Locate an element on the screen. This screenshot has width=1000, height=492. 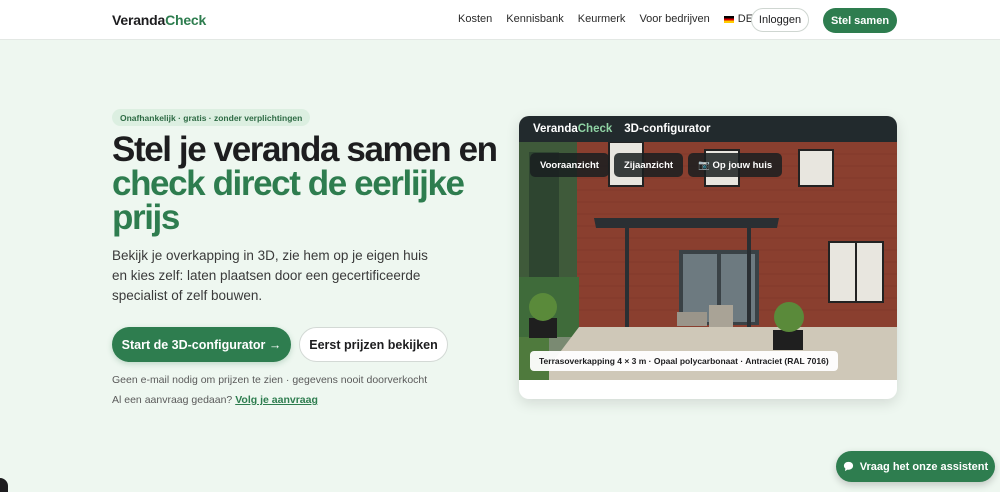
title-line-1: Stel je veranda samen en is located at coordinates (305, 149).